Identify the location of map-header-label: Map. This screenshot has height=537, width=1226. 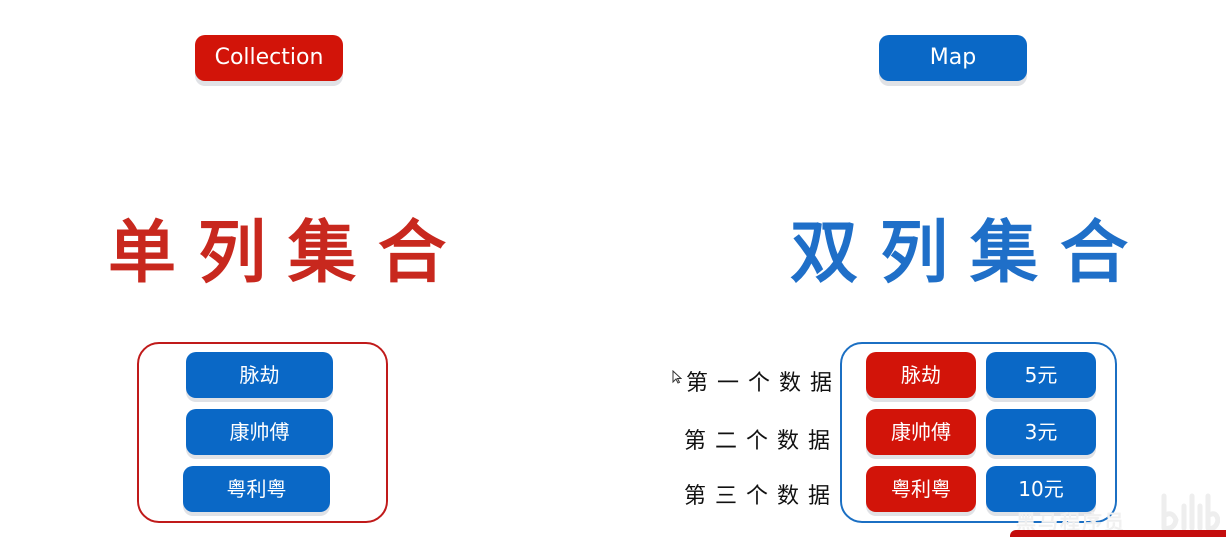
(953, 57).